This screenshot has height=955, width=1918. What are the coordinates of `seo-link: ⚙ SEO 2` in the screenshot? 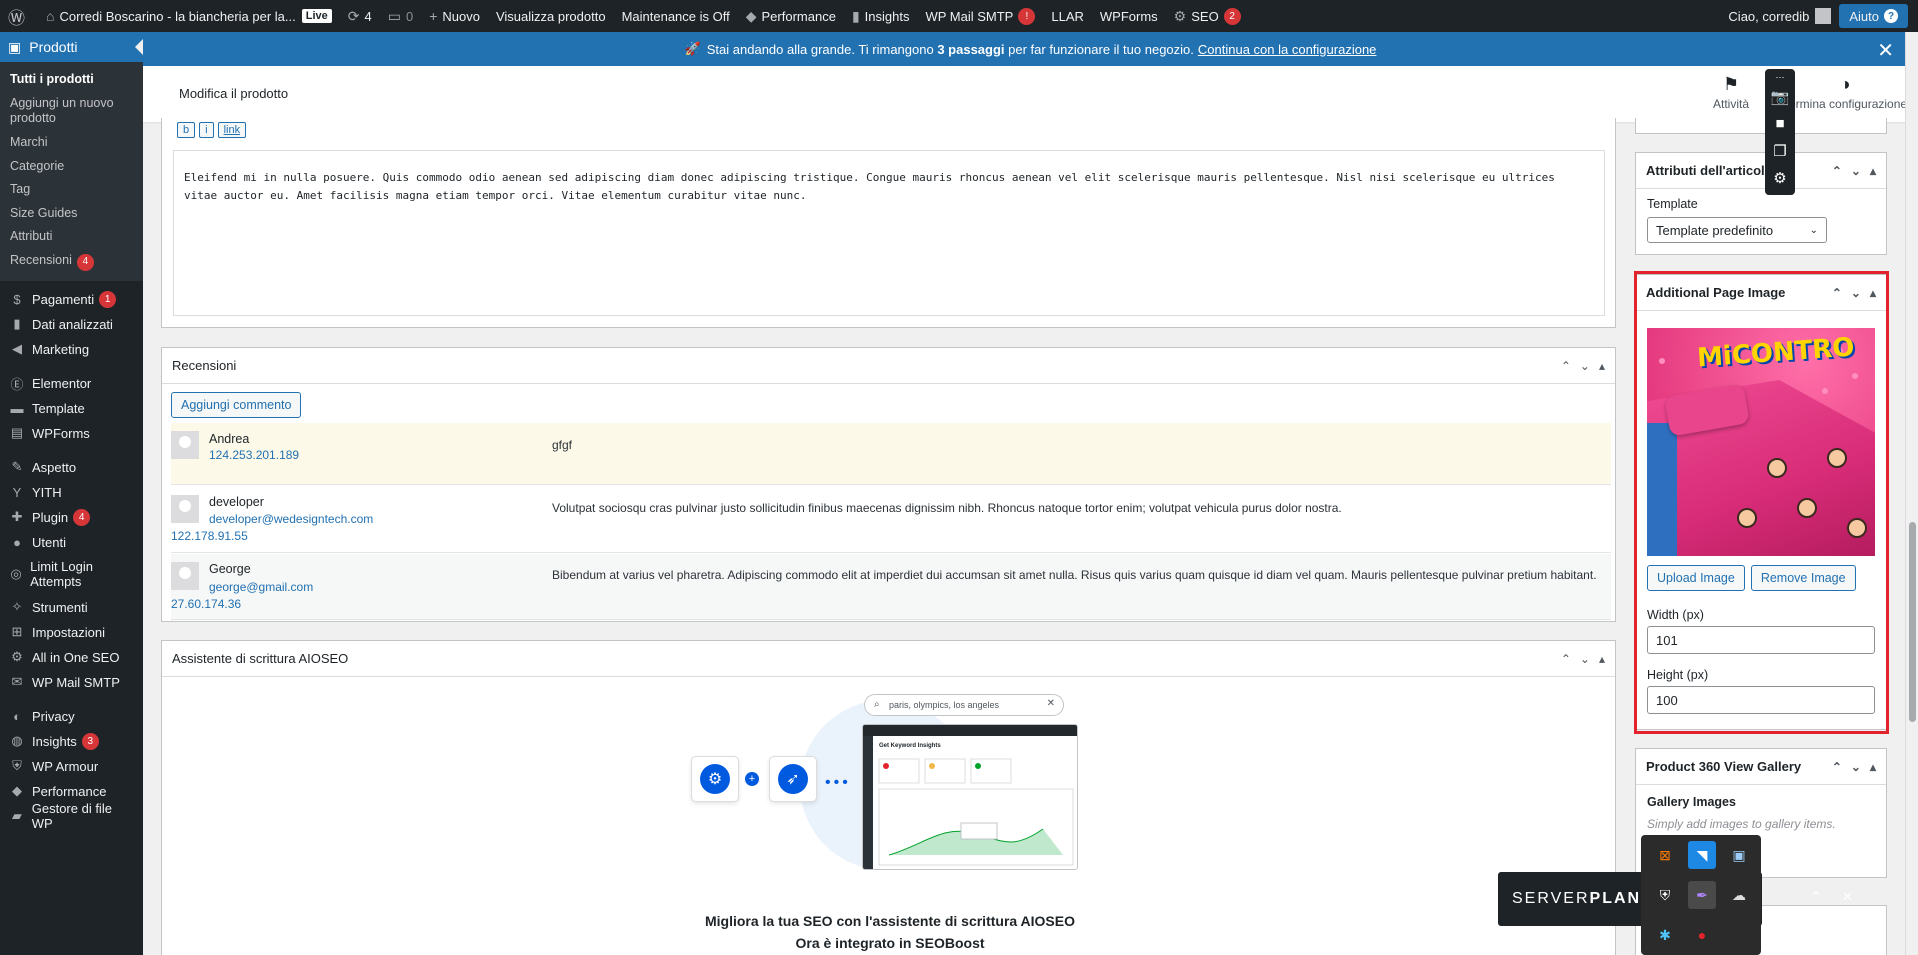 It's located at (1207, 16).